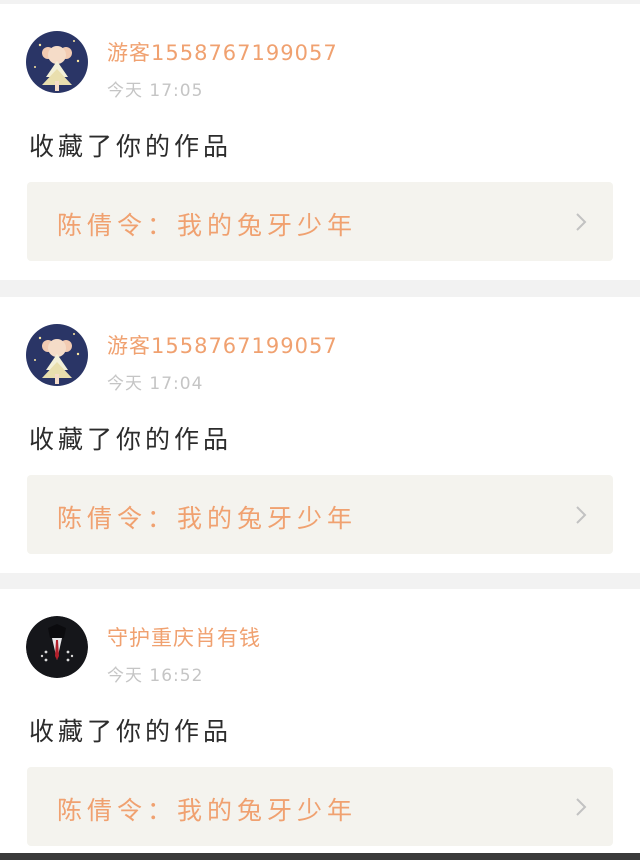 This screenshot has width=640, height=860. I want to click on bottom-edge-bar, so click(320, 856).